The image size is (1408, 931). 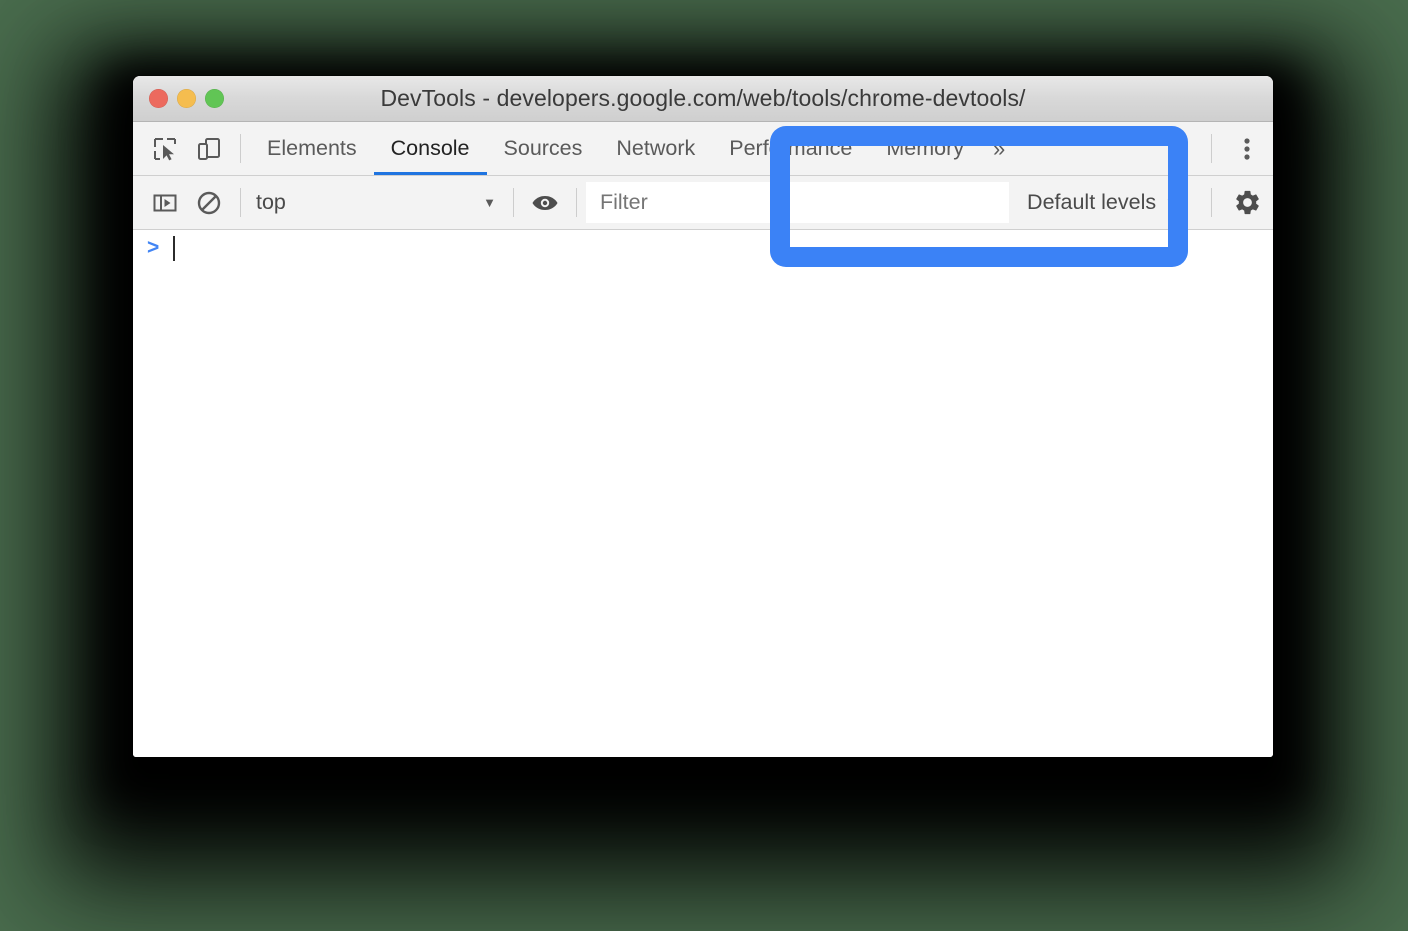 I want to click on tab-sources: Sources, so click(x=543, y=148).